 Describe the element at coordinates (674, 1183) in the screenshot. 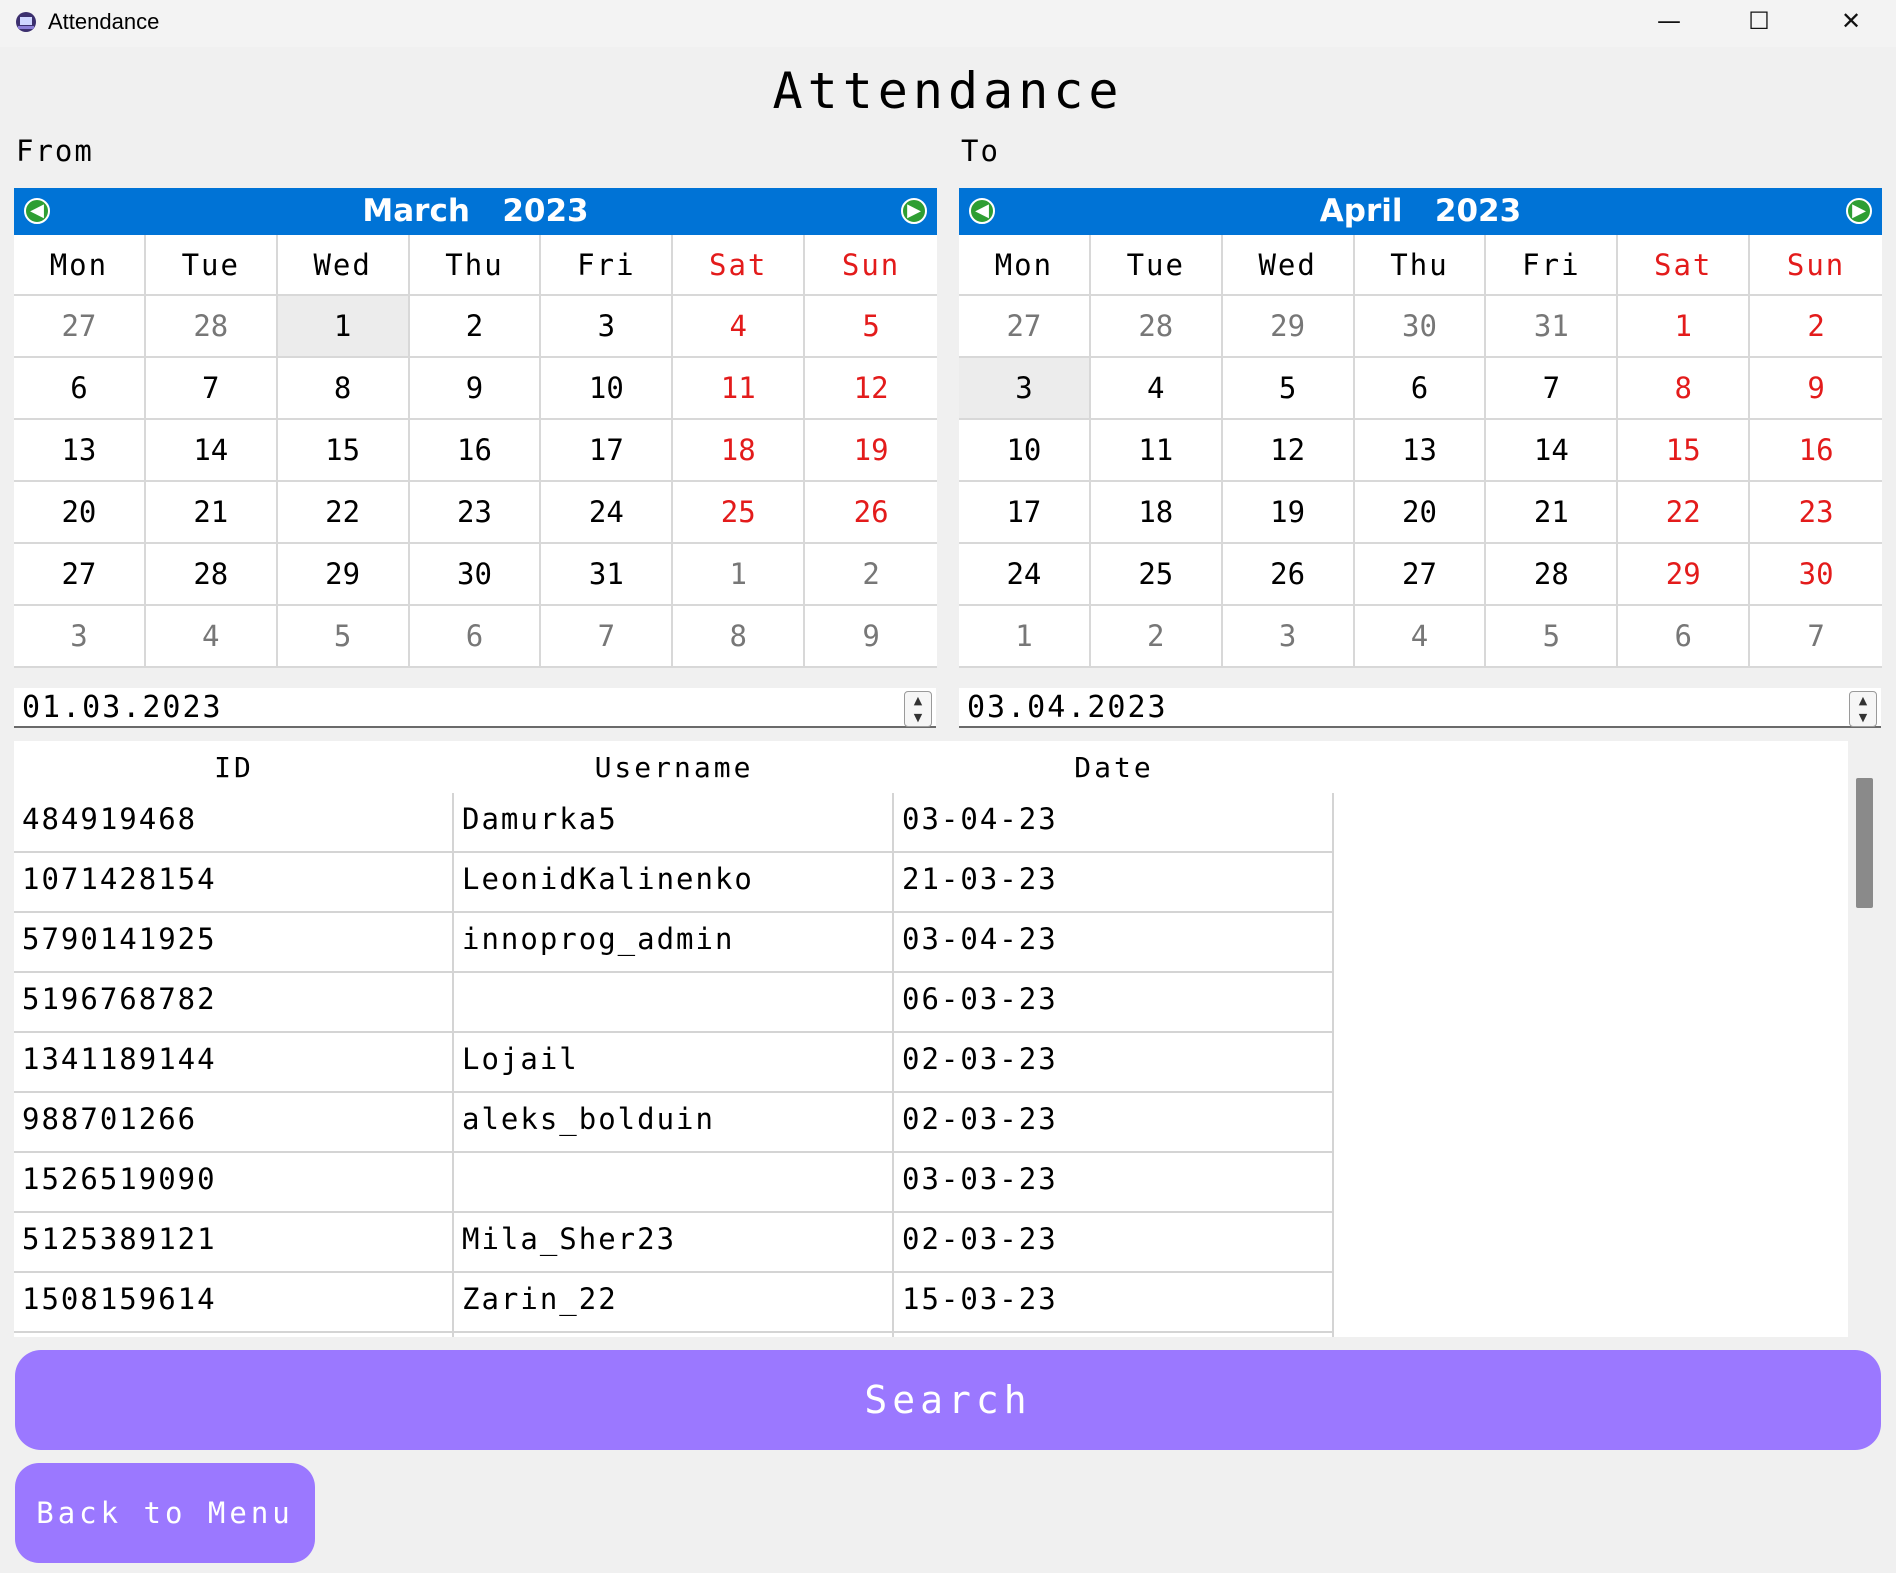

I see `table-row: 1526519090 03-03-23` at that location.